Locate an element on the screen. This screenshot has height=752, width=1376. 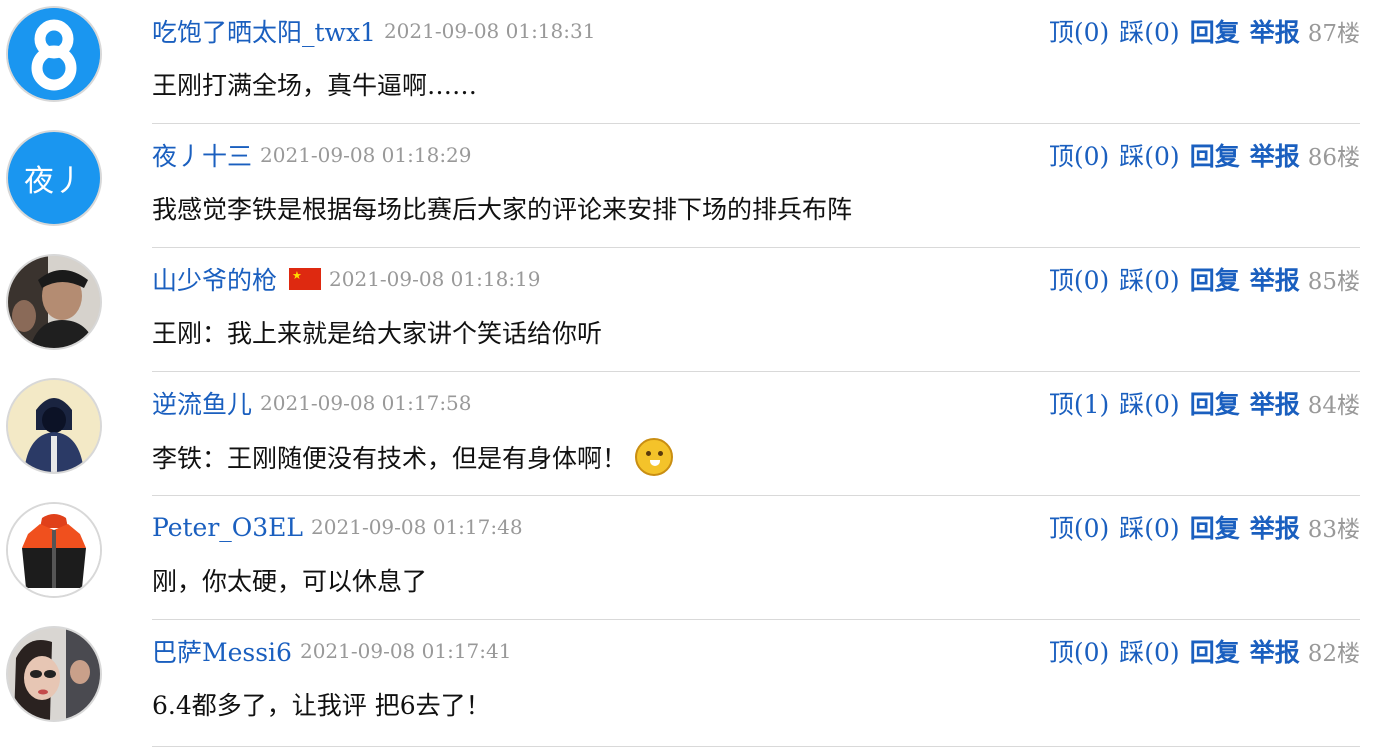
comment-meta: 山少爷的枪 2021-09-08 01:18:19 is located at coordinates (346, 279).